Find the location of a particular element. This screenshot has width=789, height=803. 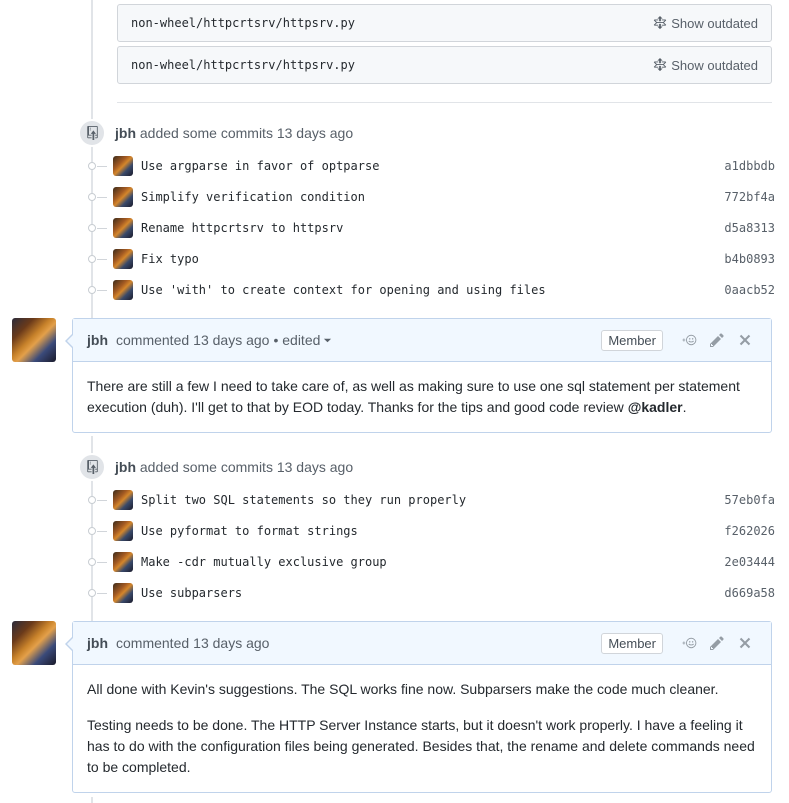

commit-message: Use subparsers is located at coordinates (428, 593).